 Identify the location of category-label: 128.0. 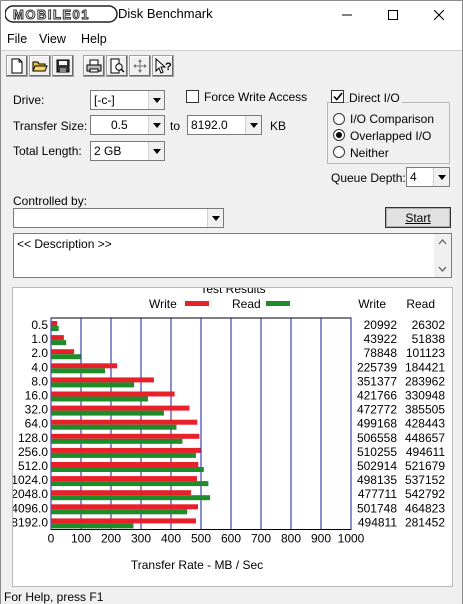
(33, 438).